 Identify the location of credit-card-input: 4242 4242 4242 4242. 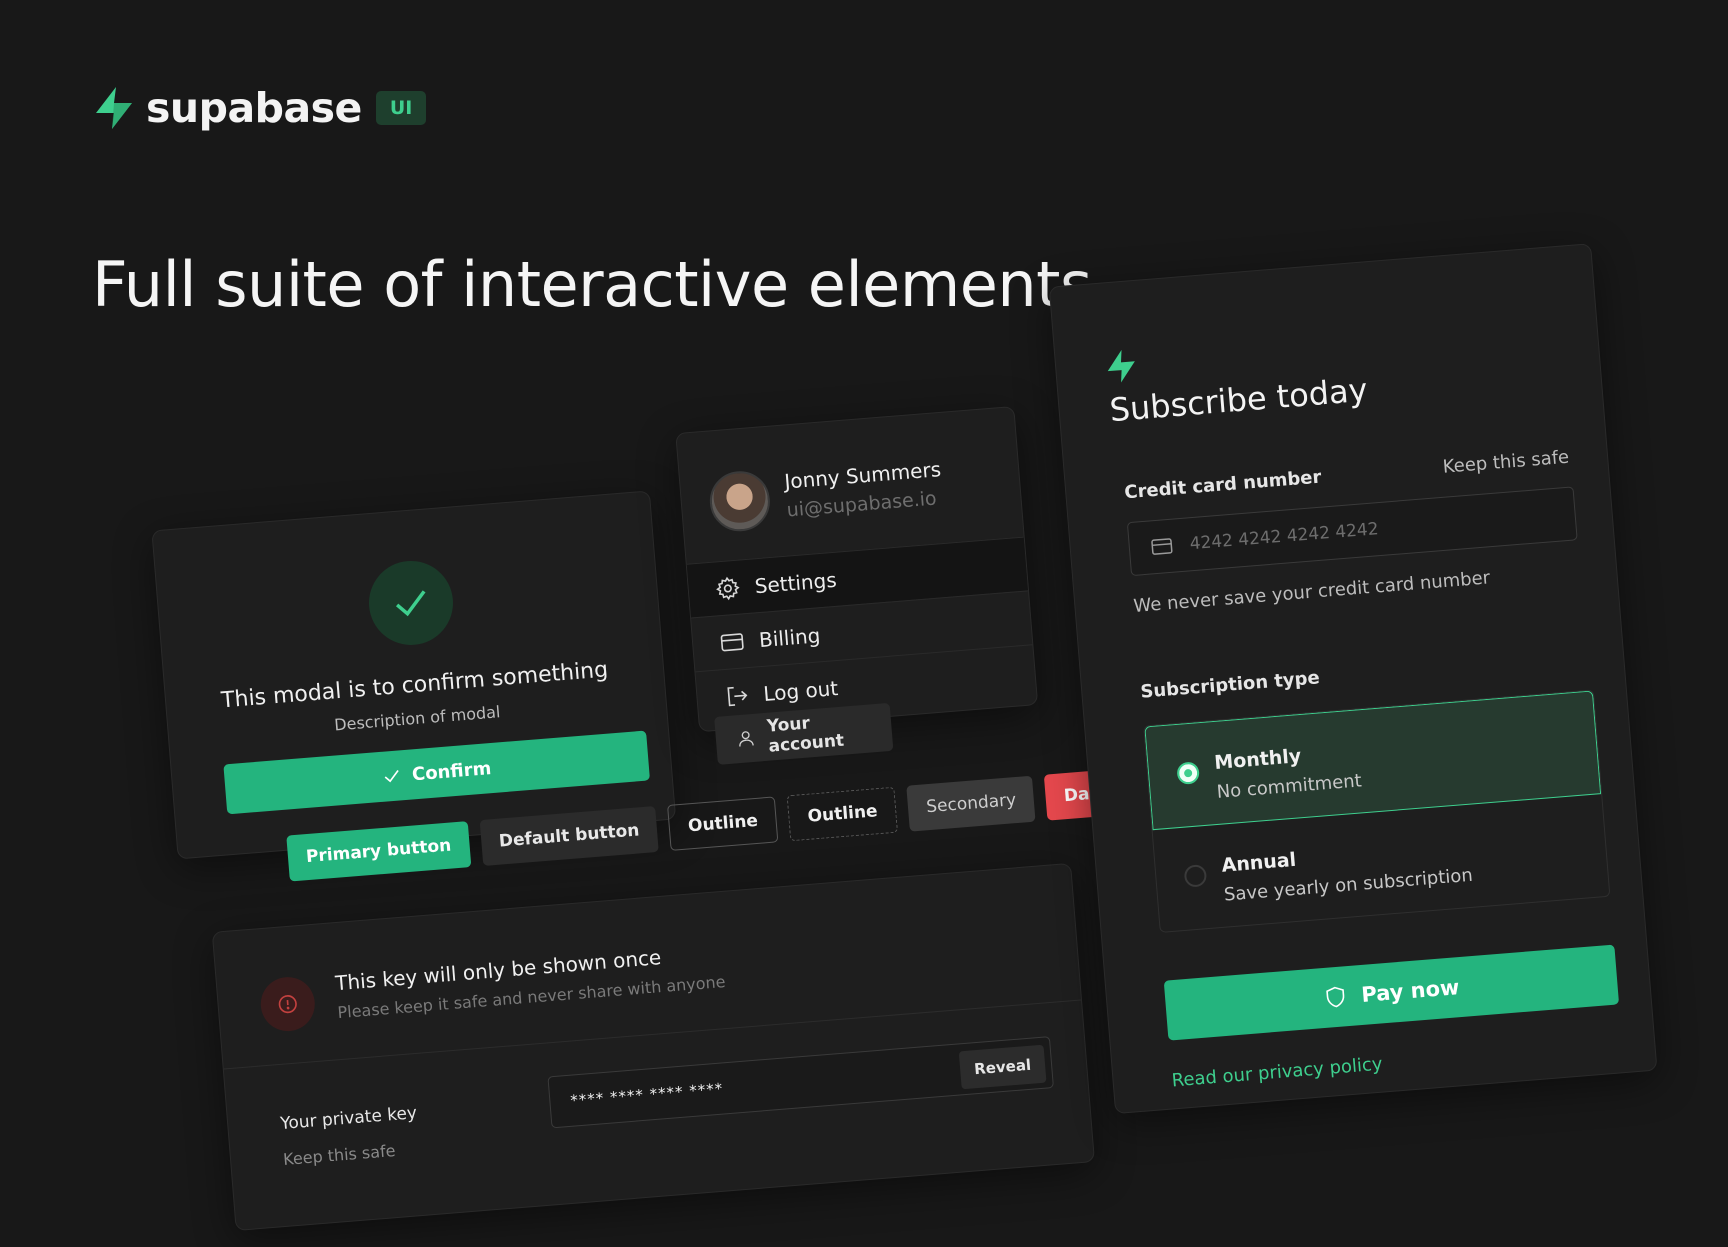
(1352, 531).